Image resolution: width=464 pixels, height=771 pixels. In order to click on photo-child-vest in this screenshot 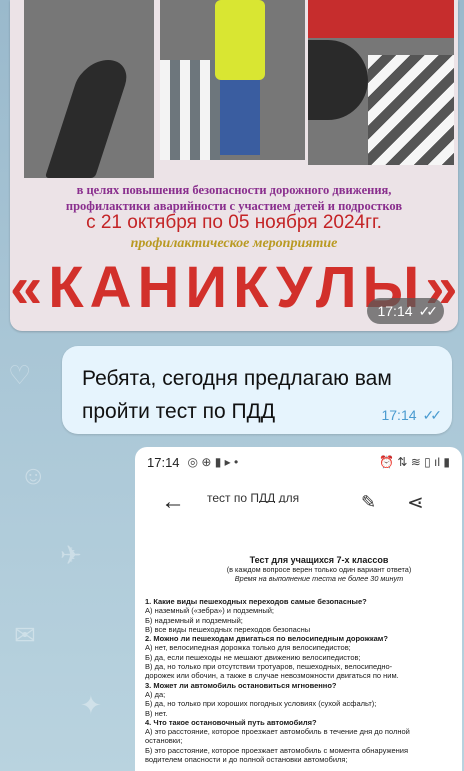, I will do `click(232, 80)`.